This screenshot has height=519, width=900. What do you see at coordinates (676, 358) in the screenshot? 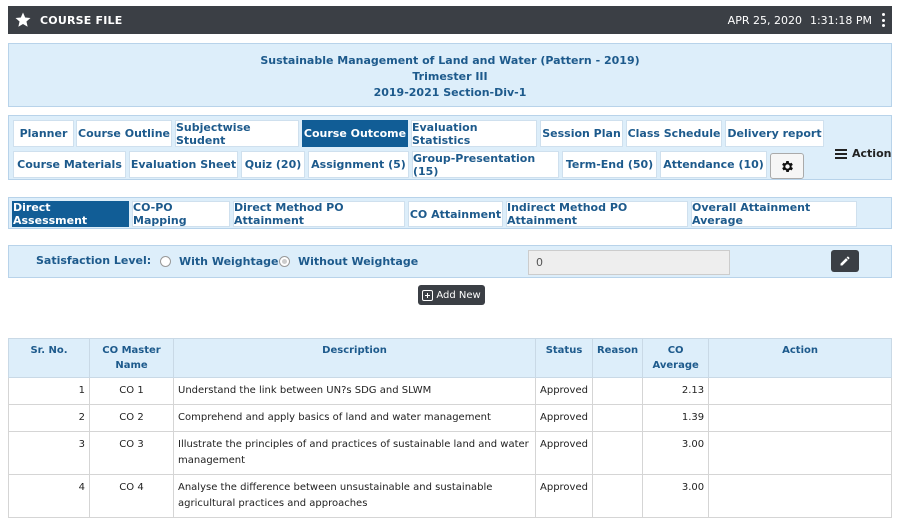
I see `header-co-average: CO Average` at bounding box center [676, 358].